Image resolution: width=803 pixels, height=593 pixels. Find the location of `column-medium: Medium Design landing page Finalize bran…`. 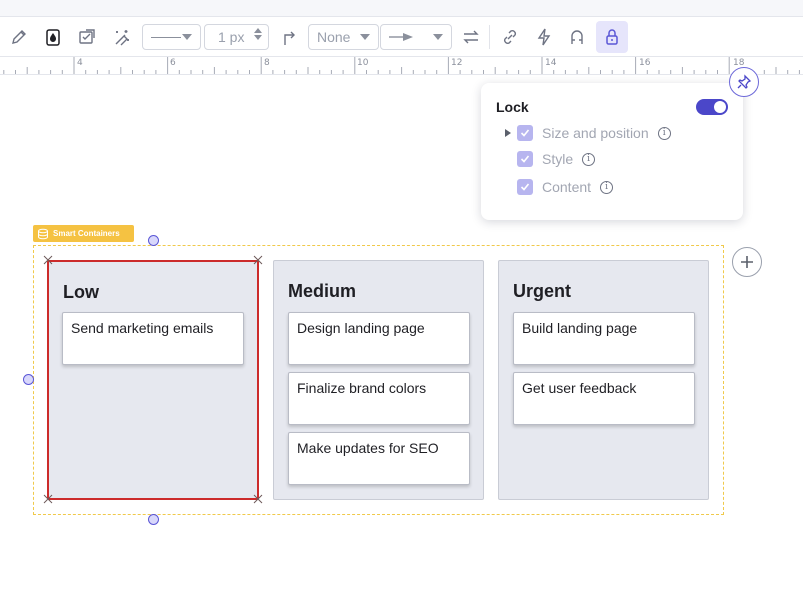

column-medium: Medium Design landing page Finalize bran… is located at coordinates (378, 380).